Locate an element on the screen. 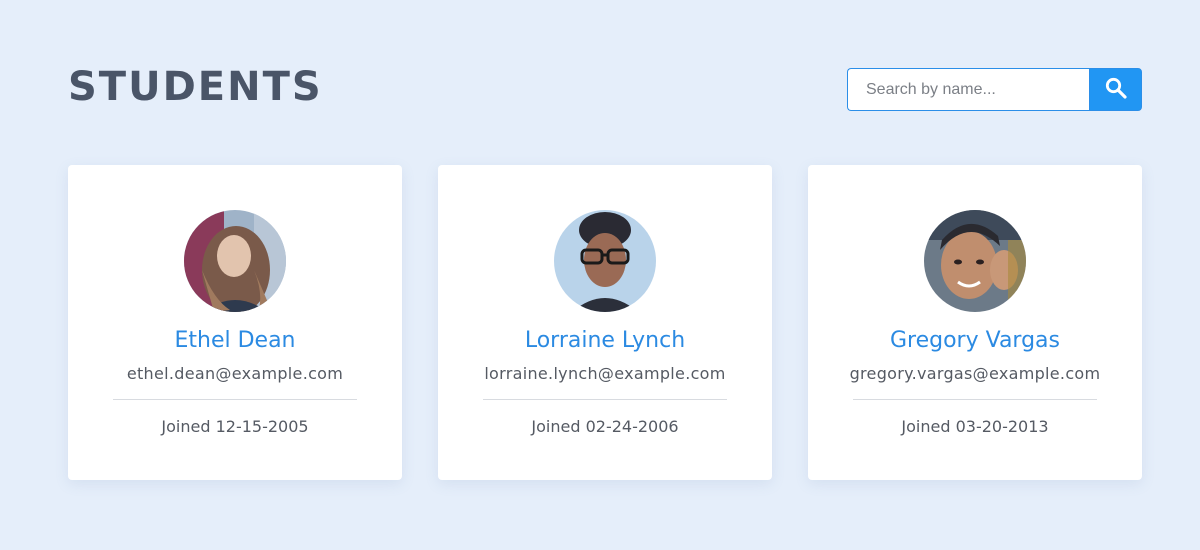 Image resolution: width=1200 pixels, height=550 pixels. search-button is located at coordinates (1115, 89).